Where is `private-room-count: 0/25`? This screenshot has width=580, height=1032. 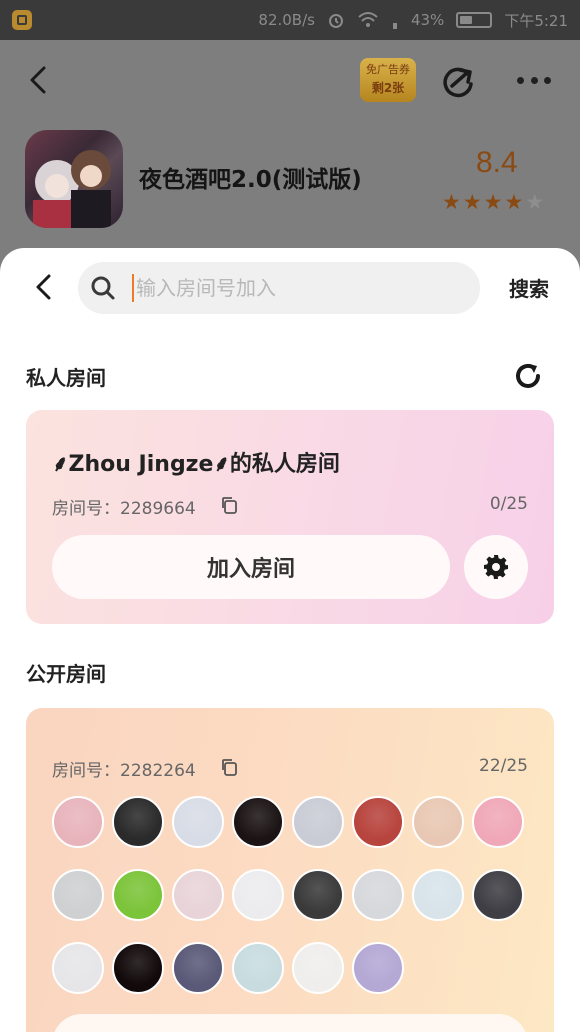
private-room-count: 0/25 is located at coordinates (508, 504).